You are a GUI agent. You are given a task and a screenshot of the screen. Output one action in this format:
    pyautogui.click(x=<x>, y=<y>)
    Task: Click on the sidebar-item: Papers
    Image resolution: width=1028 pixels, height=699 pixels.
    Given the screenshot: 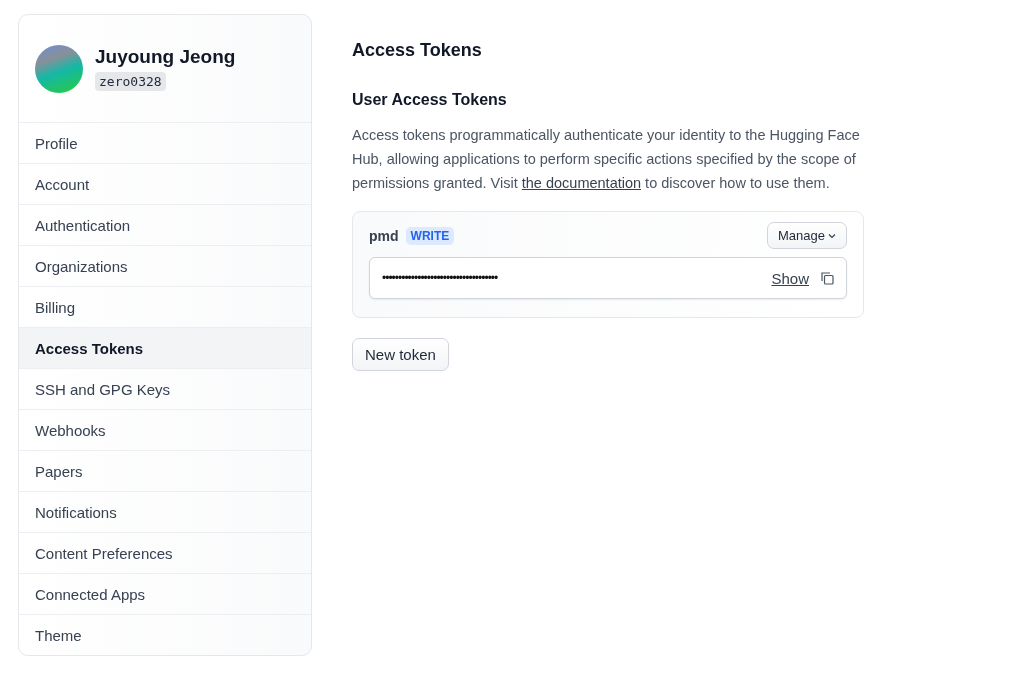 What is the action you would take?
    pyautogui.click(x=165, y=471)
    